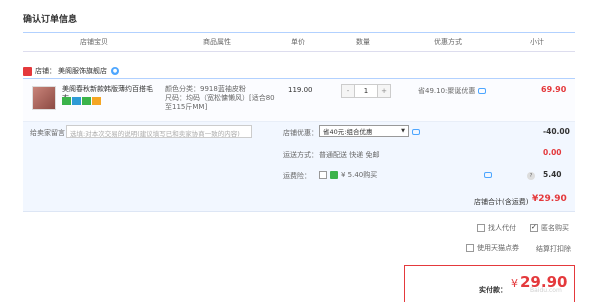  I want to click on qty-input: 1, so click(366, 91).